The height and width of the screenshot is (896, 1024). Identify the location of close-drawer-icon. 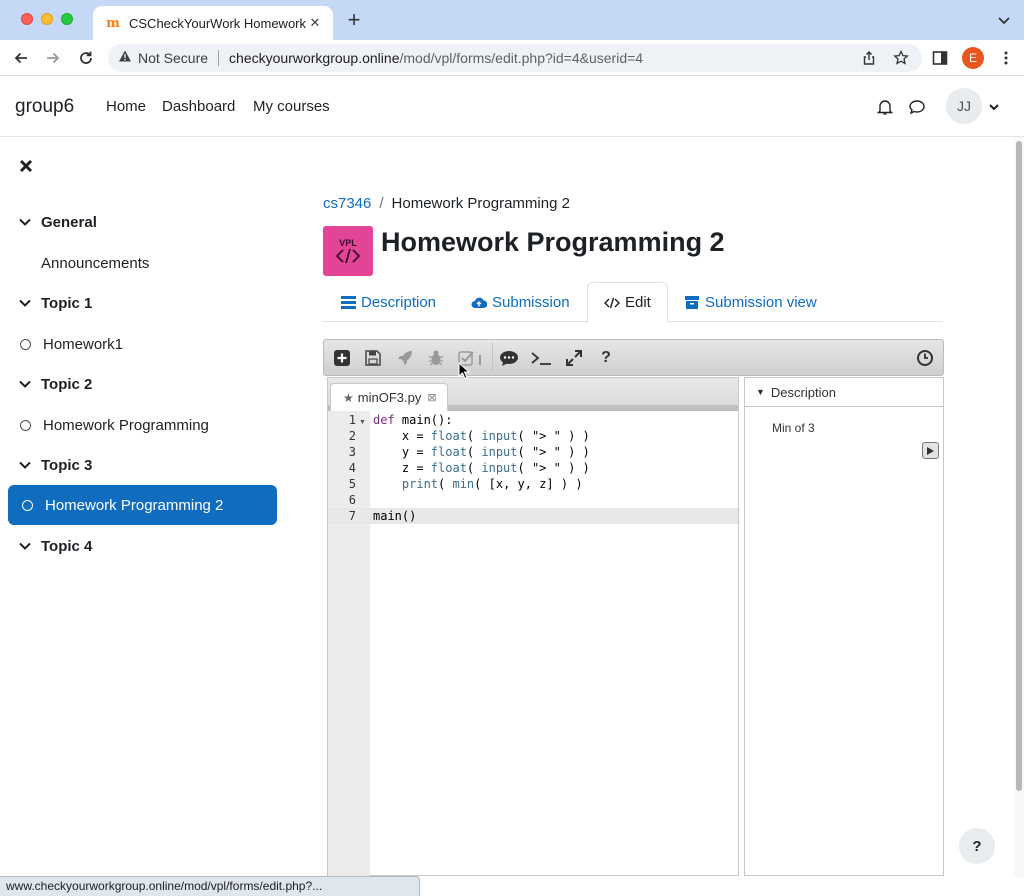
(26, 166).